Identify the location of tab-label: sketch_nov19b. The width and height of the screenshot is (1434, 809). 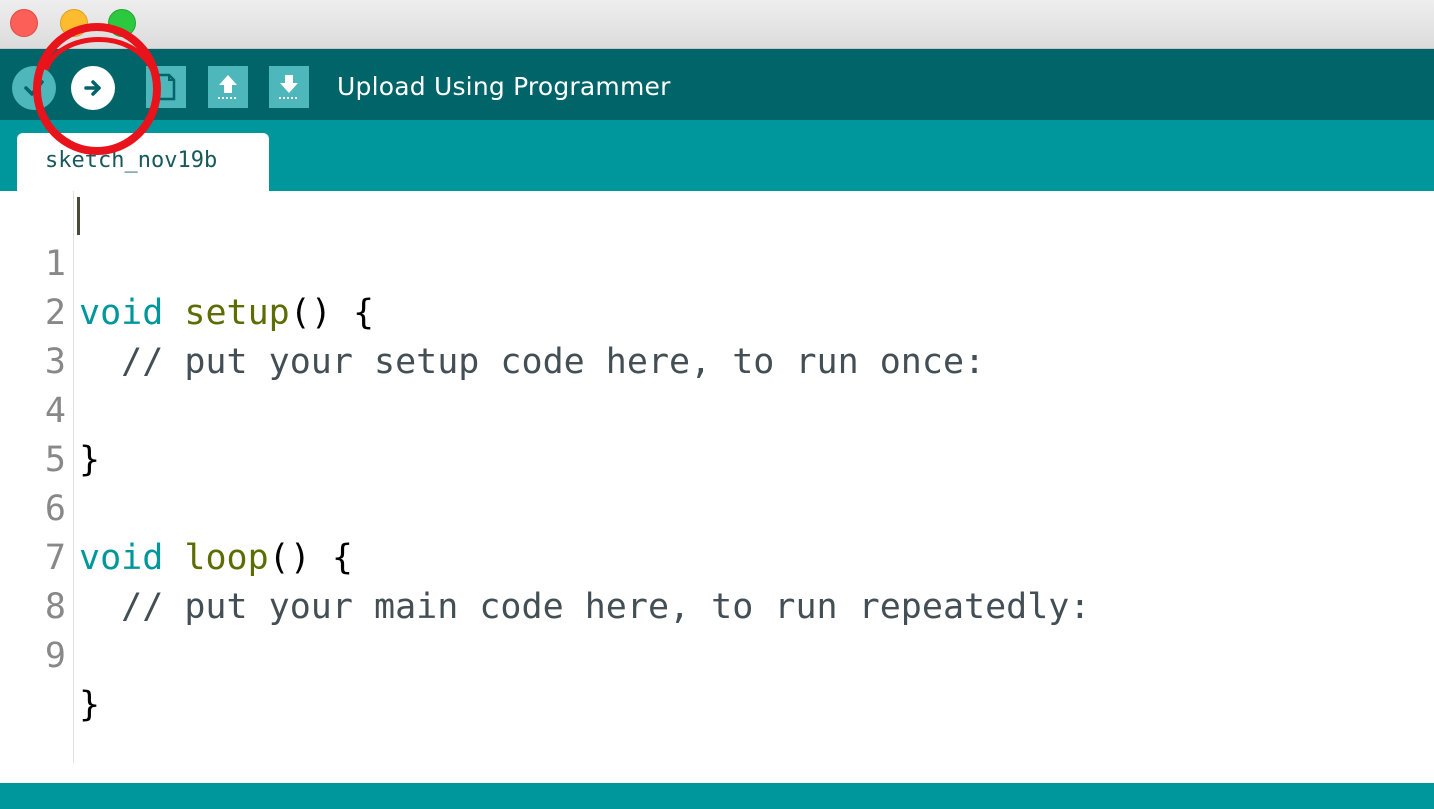
(131, 160).